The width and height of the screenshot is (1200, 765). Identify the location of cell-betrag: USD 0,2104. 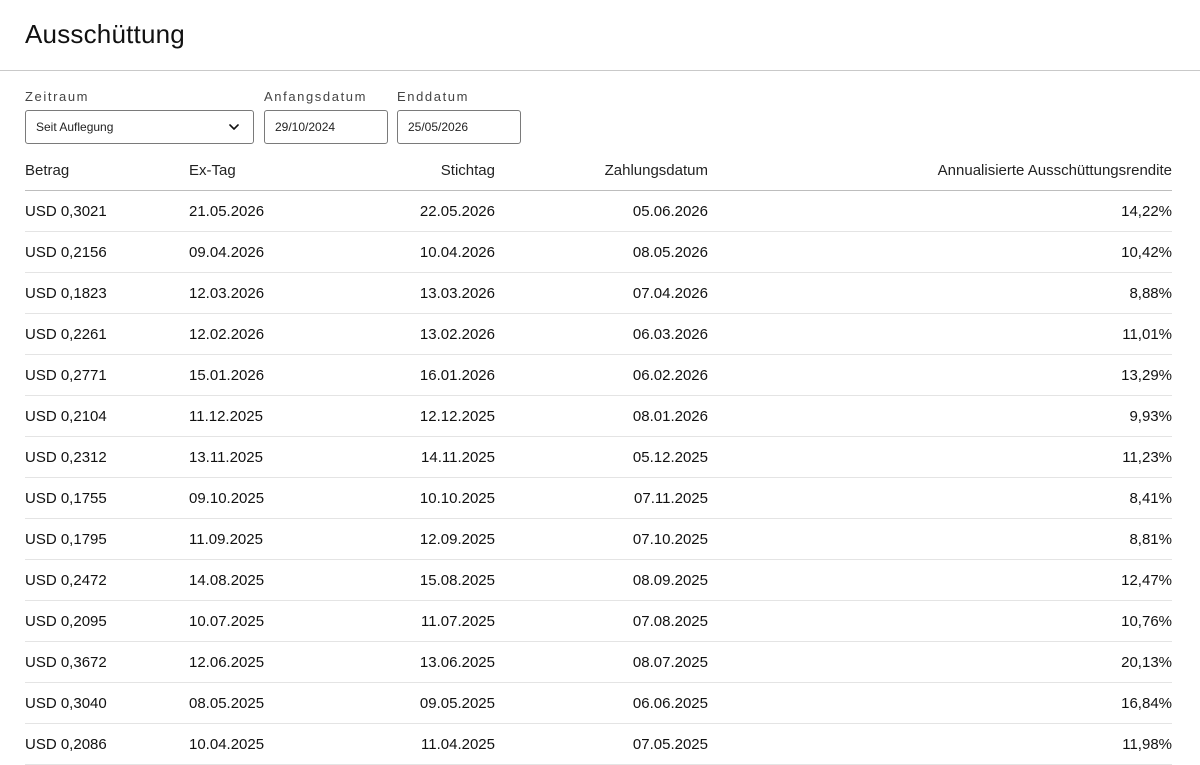
(107, 416).